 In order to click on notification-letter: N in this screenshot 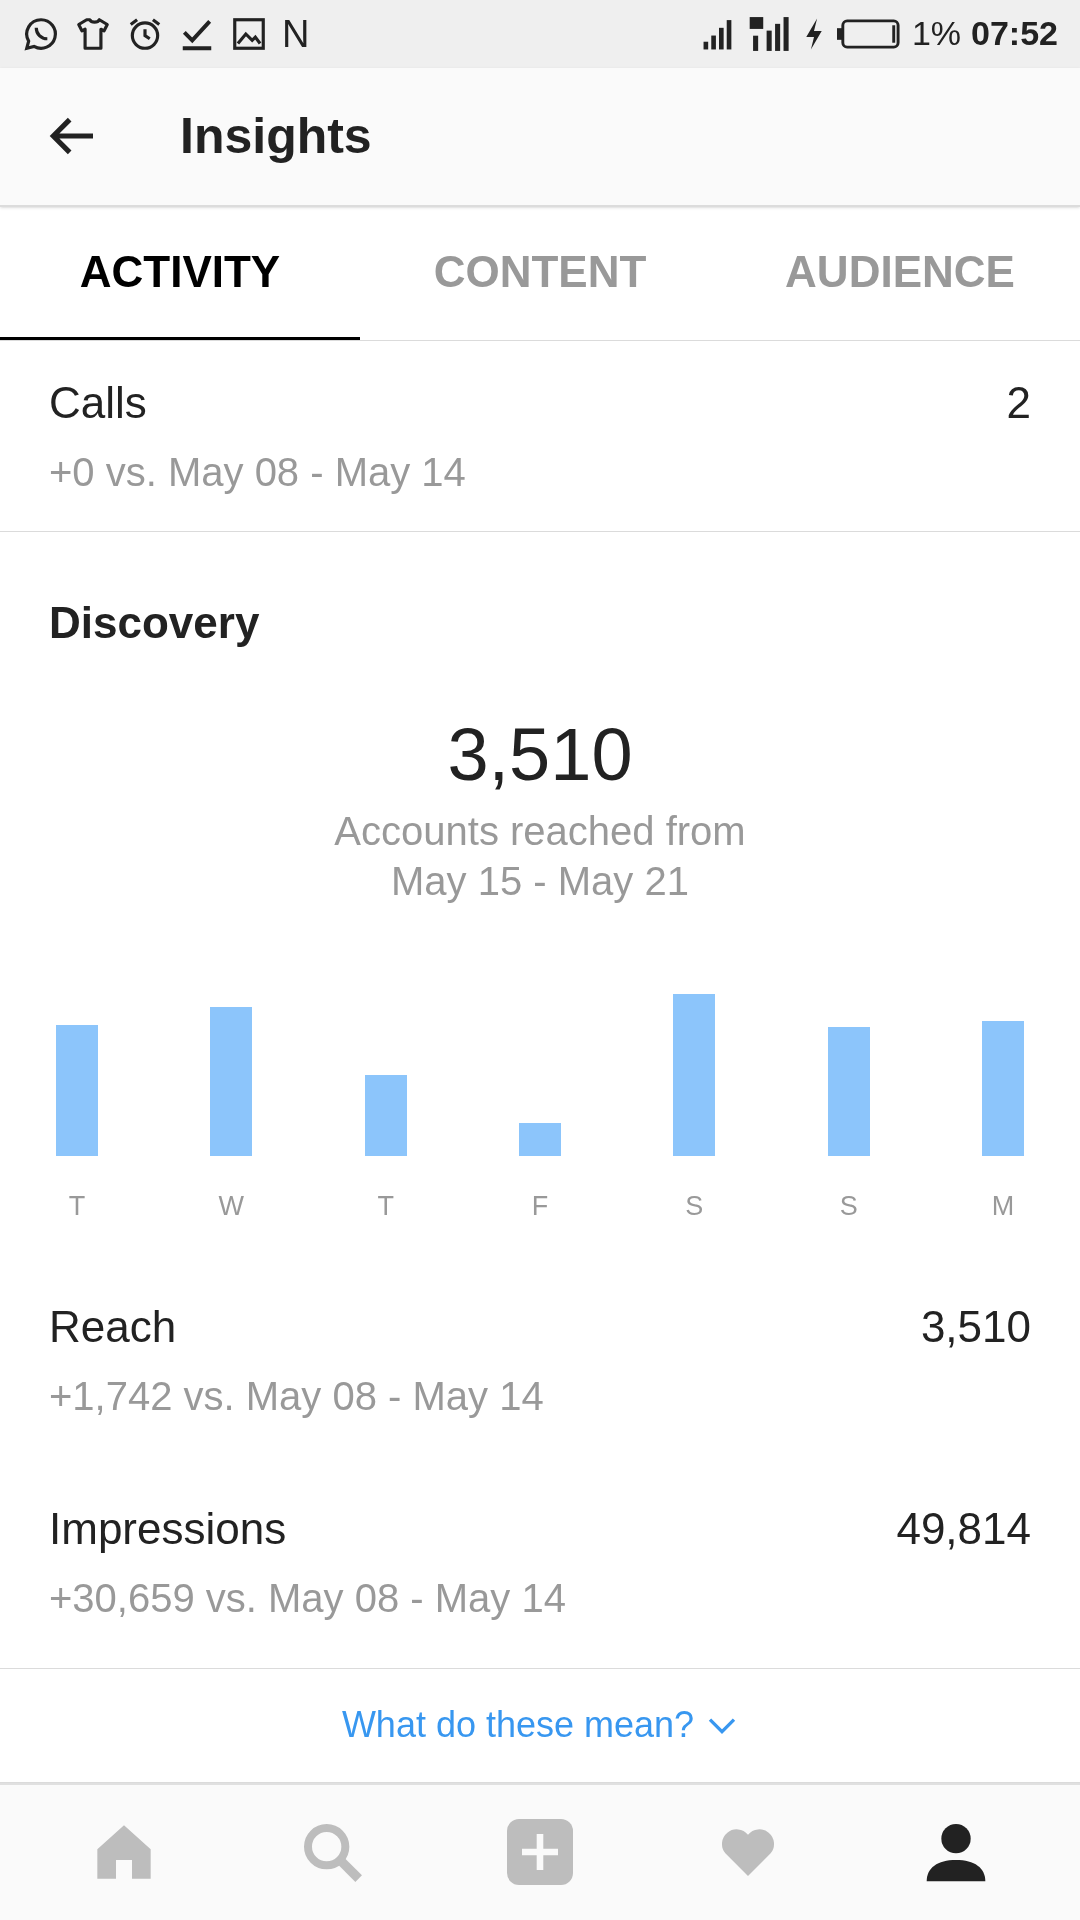, I will do `click(296, 33)`.